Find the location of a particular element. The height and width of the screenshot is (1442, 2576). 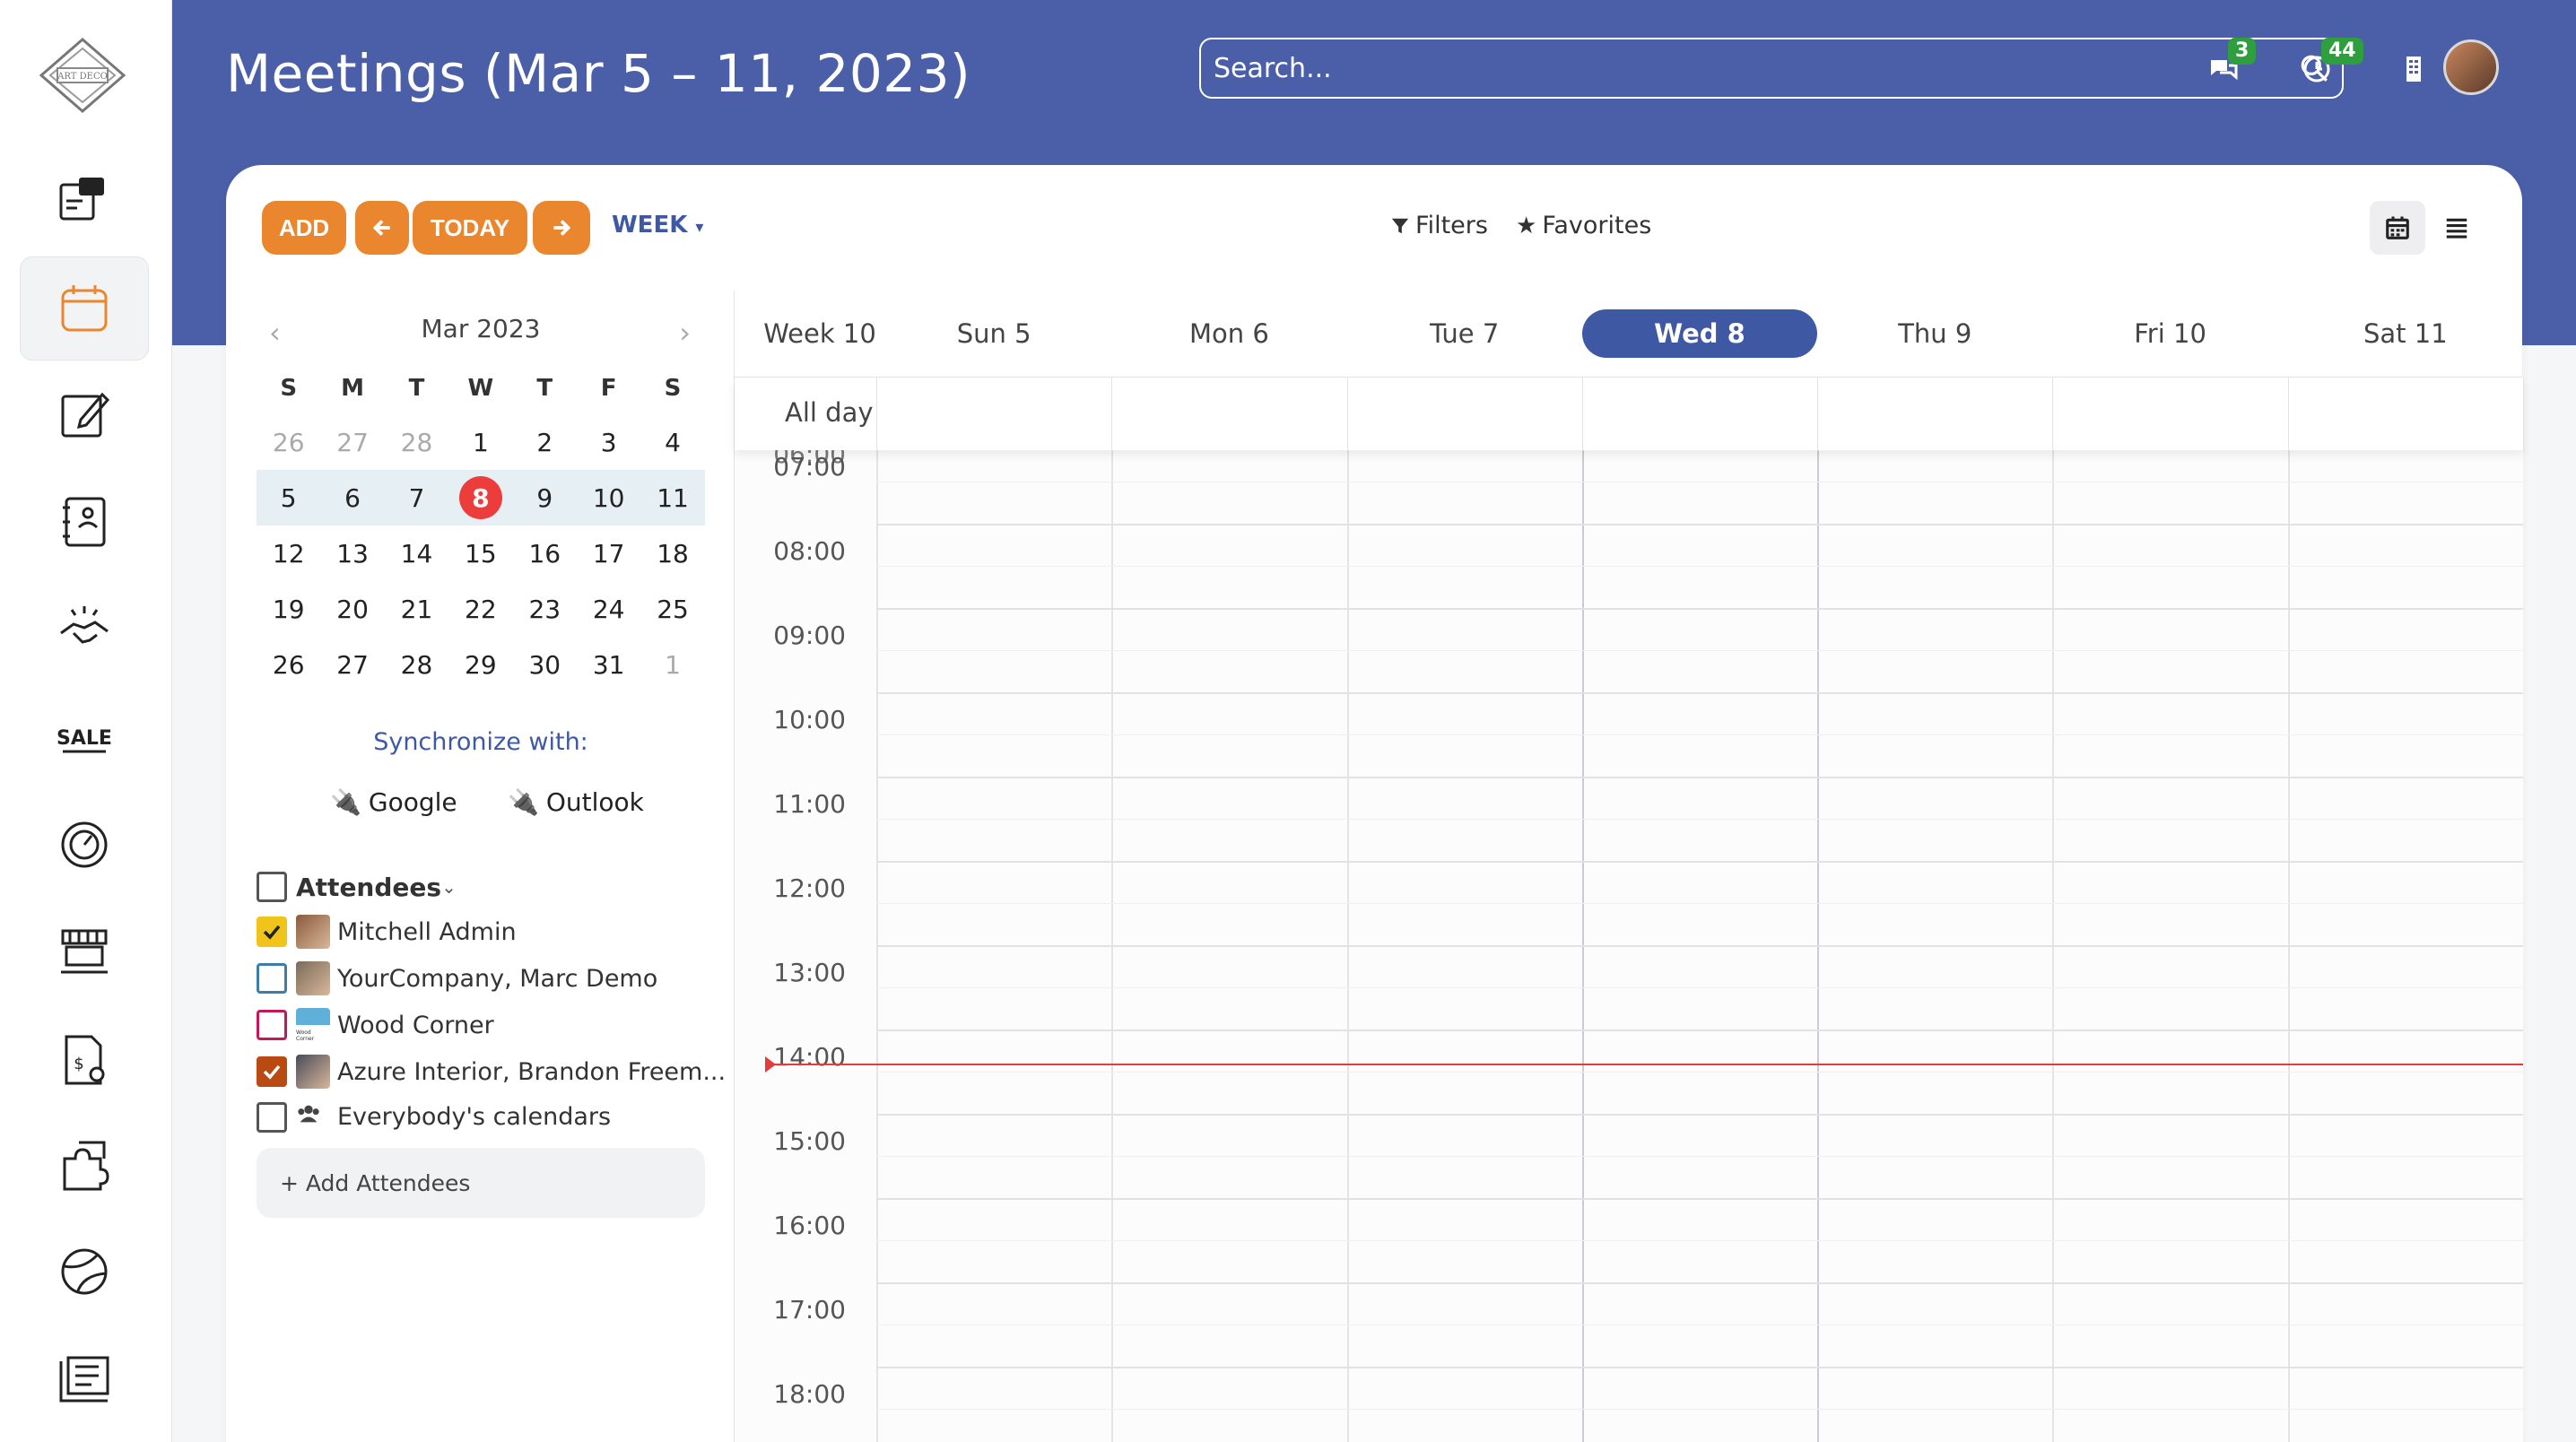

add-attendees-button: + Add Attendees is located at coordinates (481, 1183).